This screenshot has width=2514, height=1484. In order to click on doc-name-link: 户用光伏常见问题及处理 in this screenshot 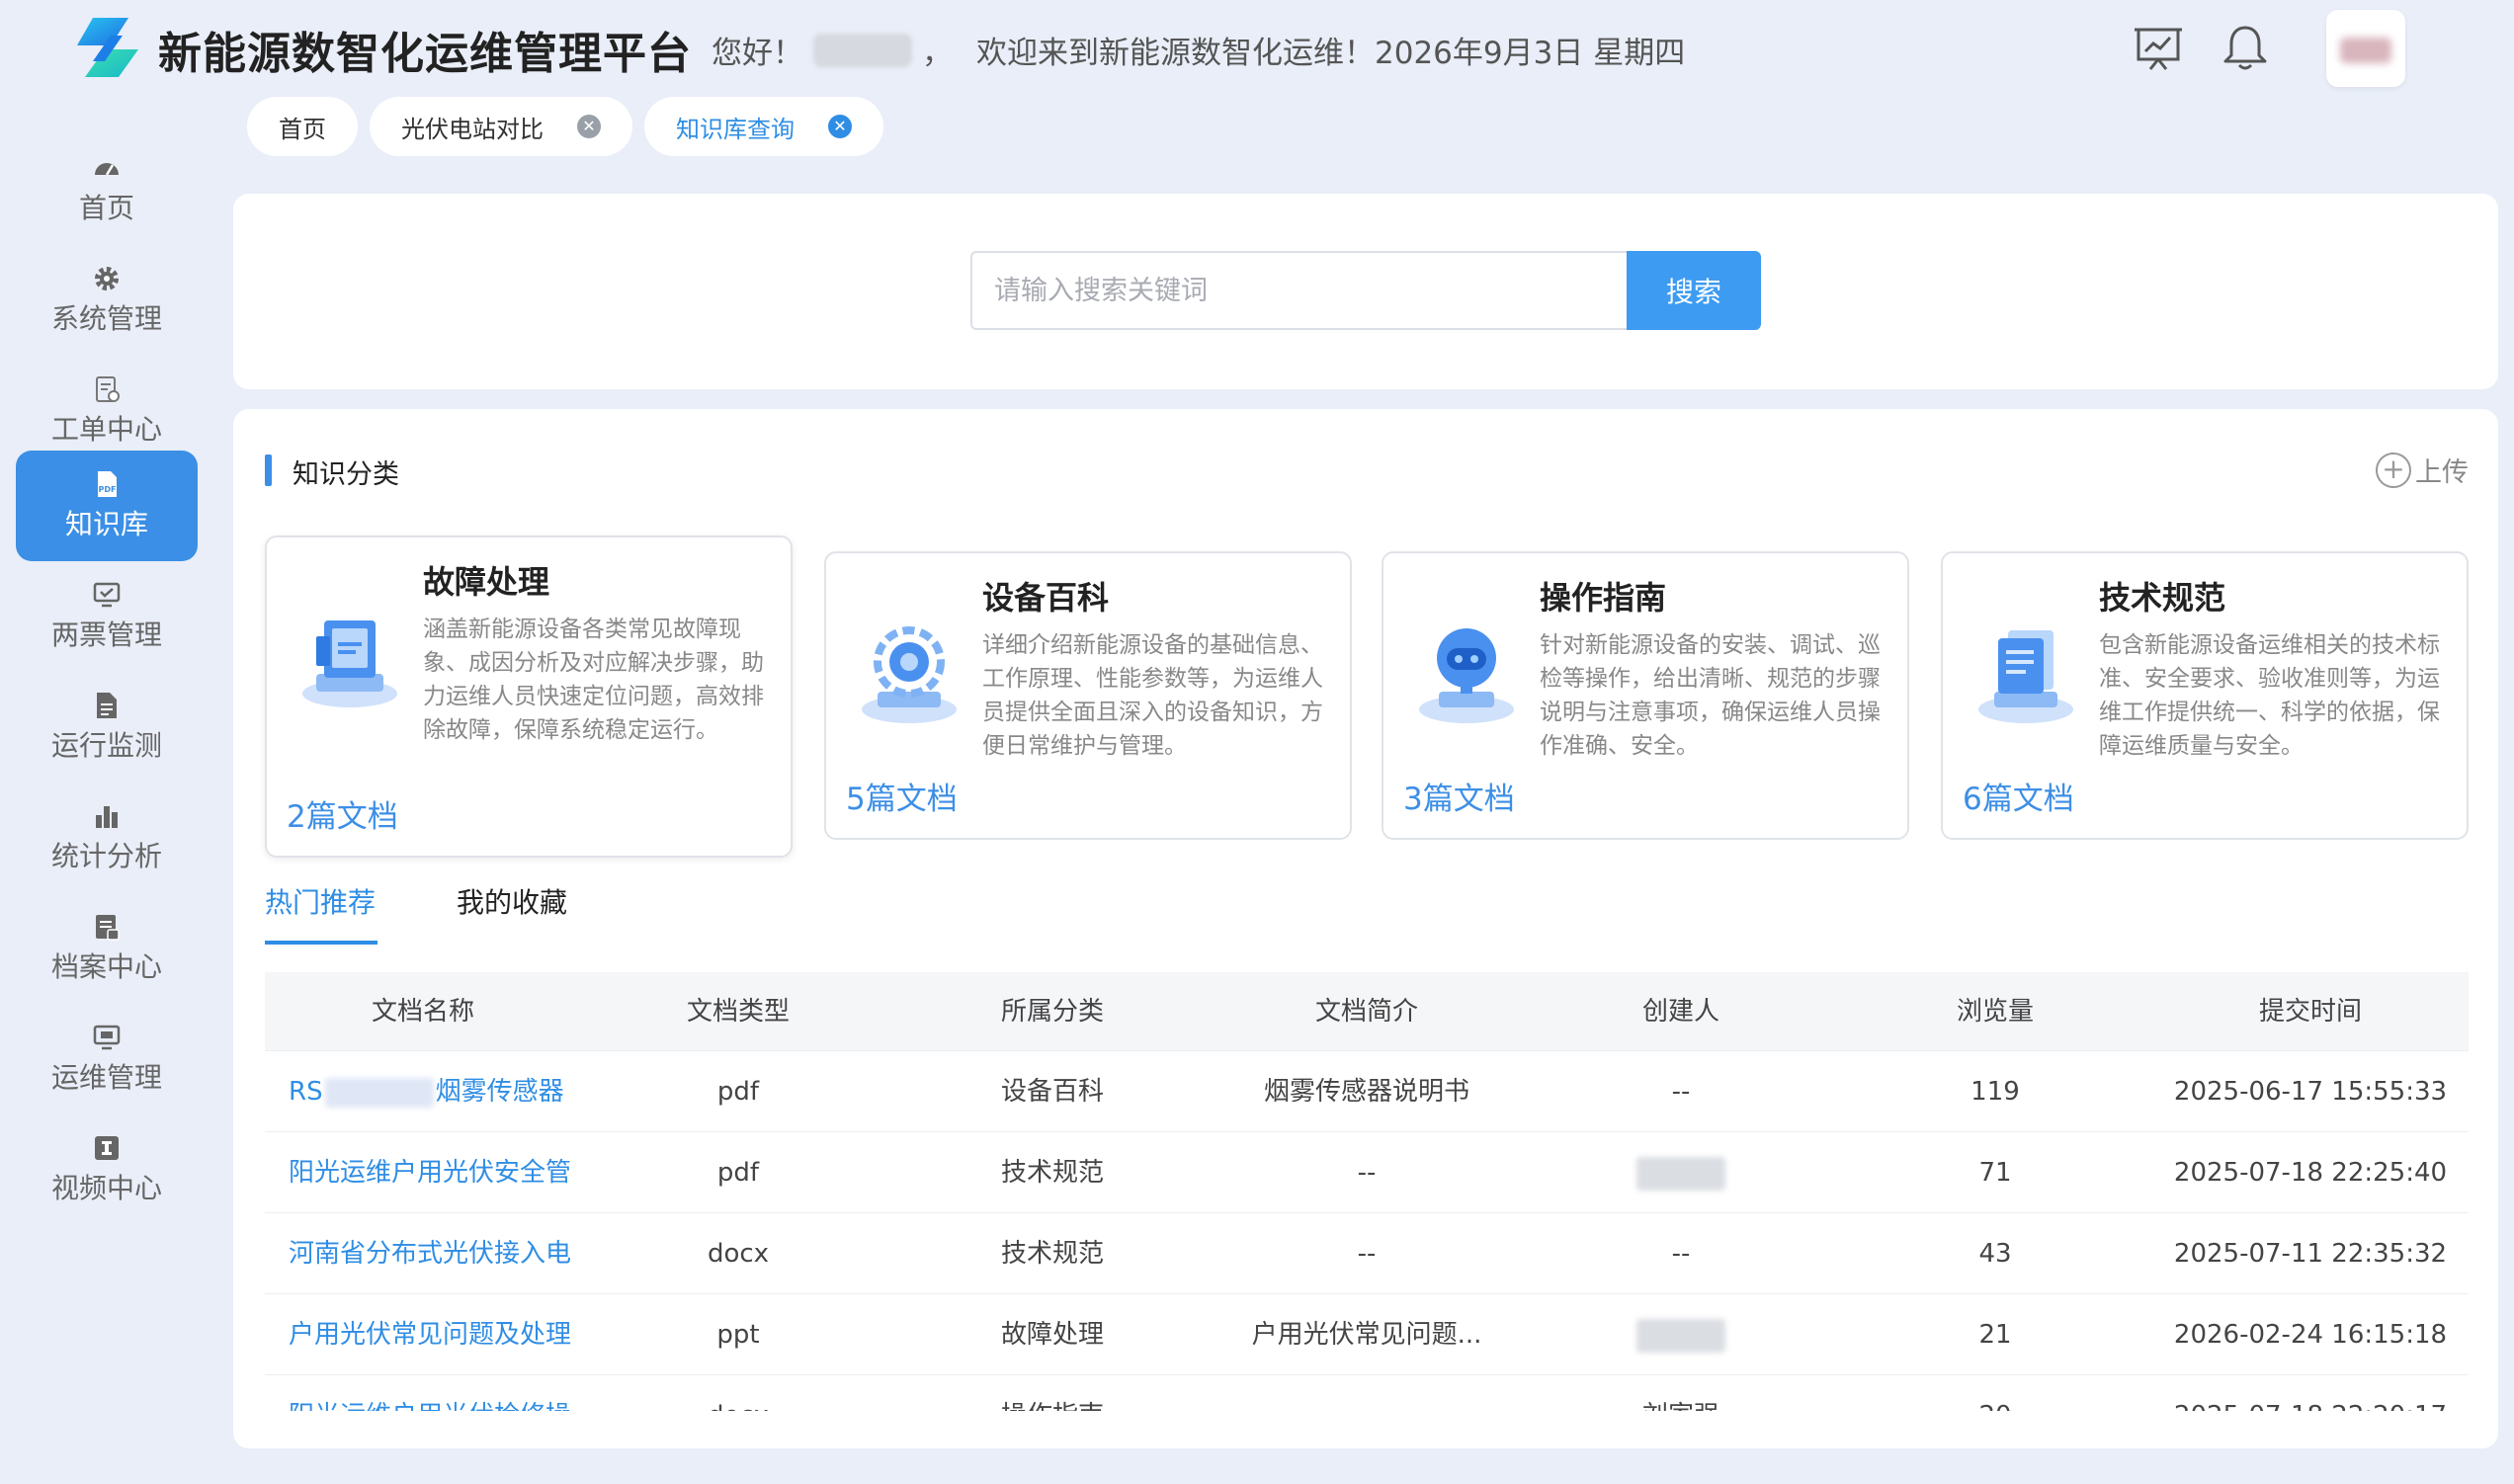, I will do `click(423, 1334)`.